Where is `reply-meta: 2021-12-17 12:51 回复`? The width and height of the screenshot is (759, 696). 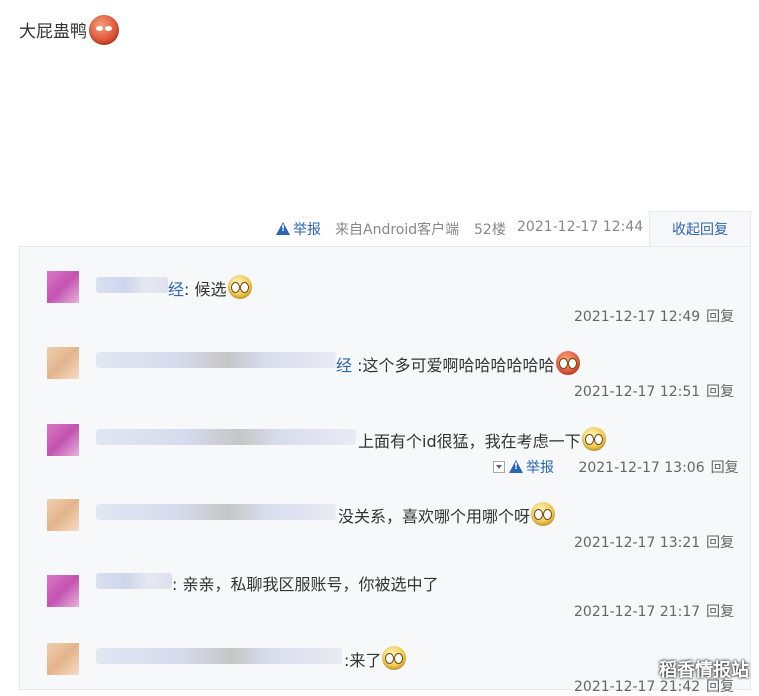
reply-meta: 2021-12-17 12:51 回复 is located at coordinates (654, 391).